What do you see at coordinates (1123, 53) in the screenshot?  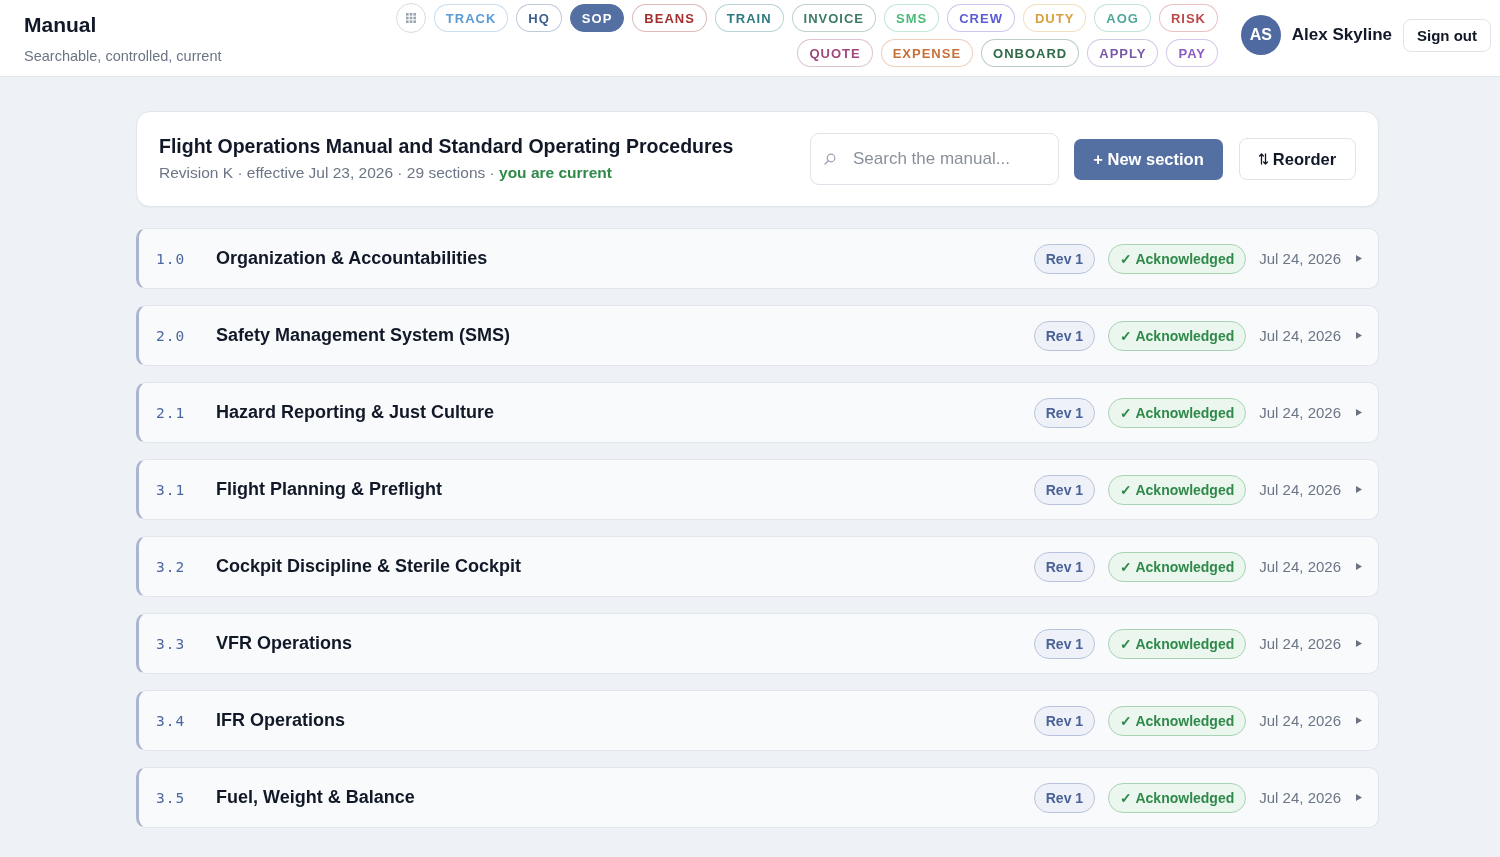 I see `app-tab: APPLY` at bounding box center [1123, 53].